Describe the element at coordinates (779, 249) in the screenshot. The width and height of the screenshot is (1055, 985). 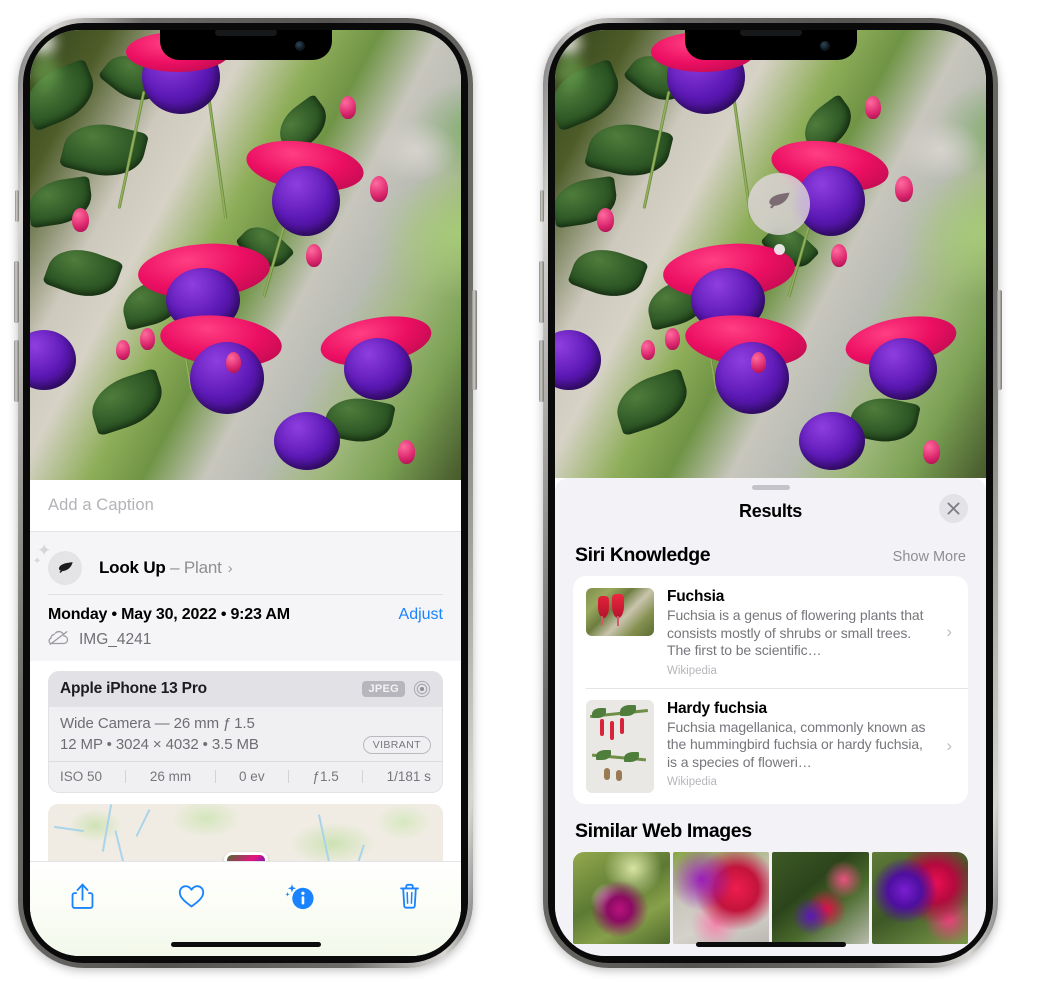
I see `visual-lookup-anchor-dot` at that location.